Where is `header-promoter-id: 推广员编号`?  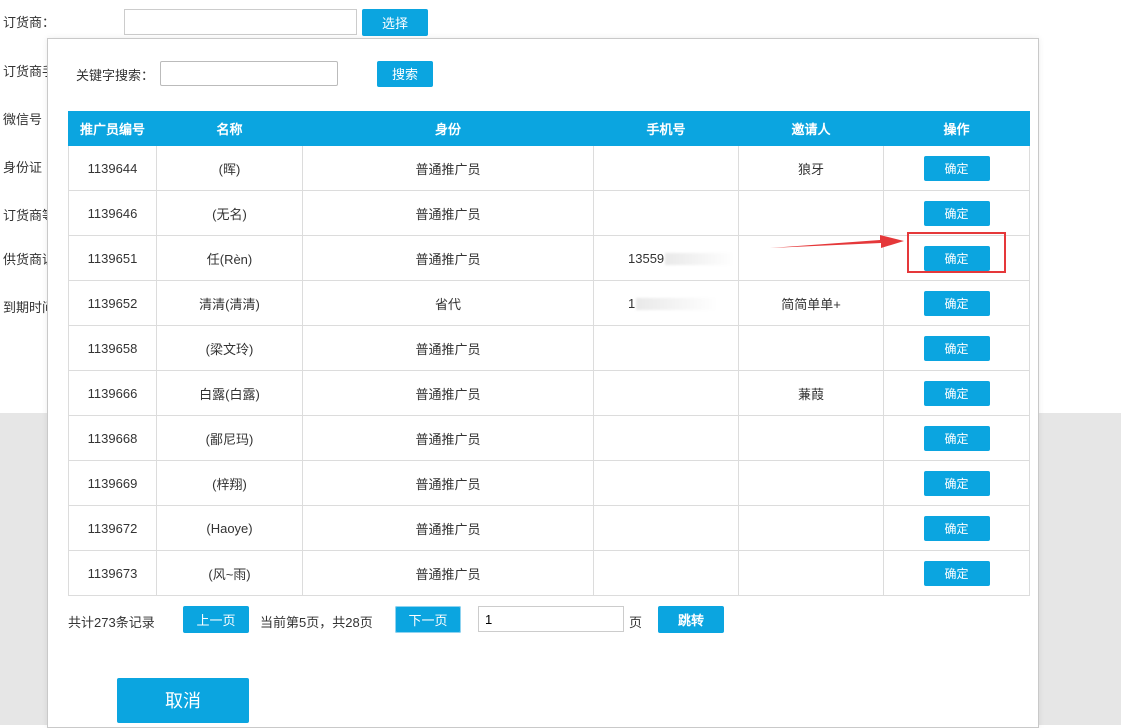 header-promoter-id: 推广员编号 is located at coordinates (112, 128).